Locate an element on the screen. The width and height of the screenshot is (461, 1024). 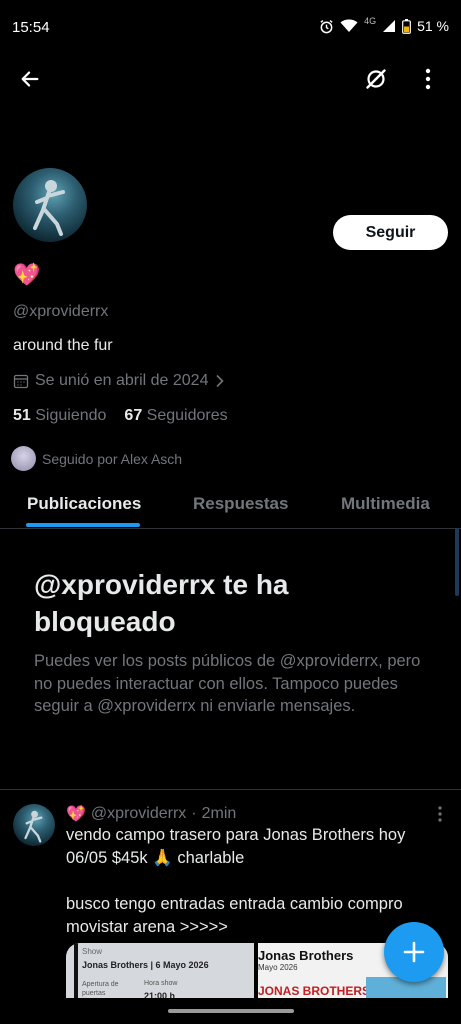
divider is located at coordinates (230, 789).